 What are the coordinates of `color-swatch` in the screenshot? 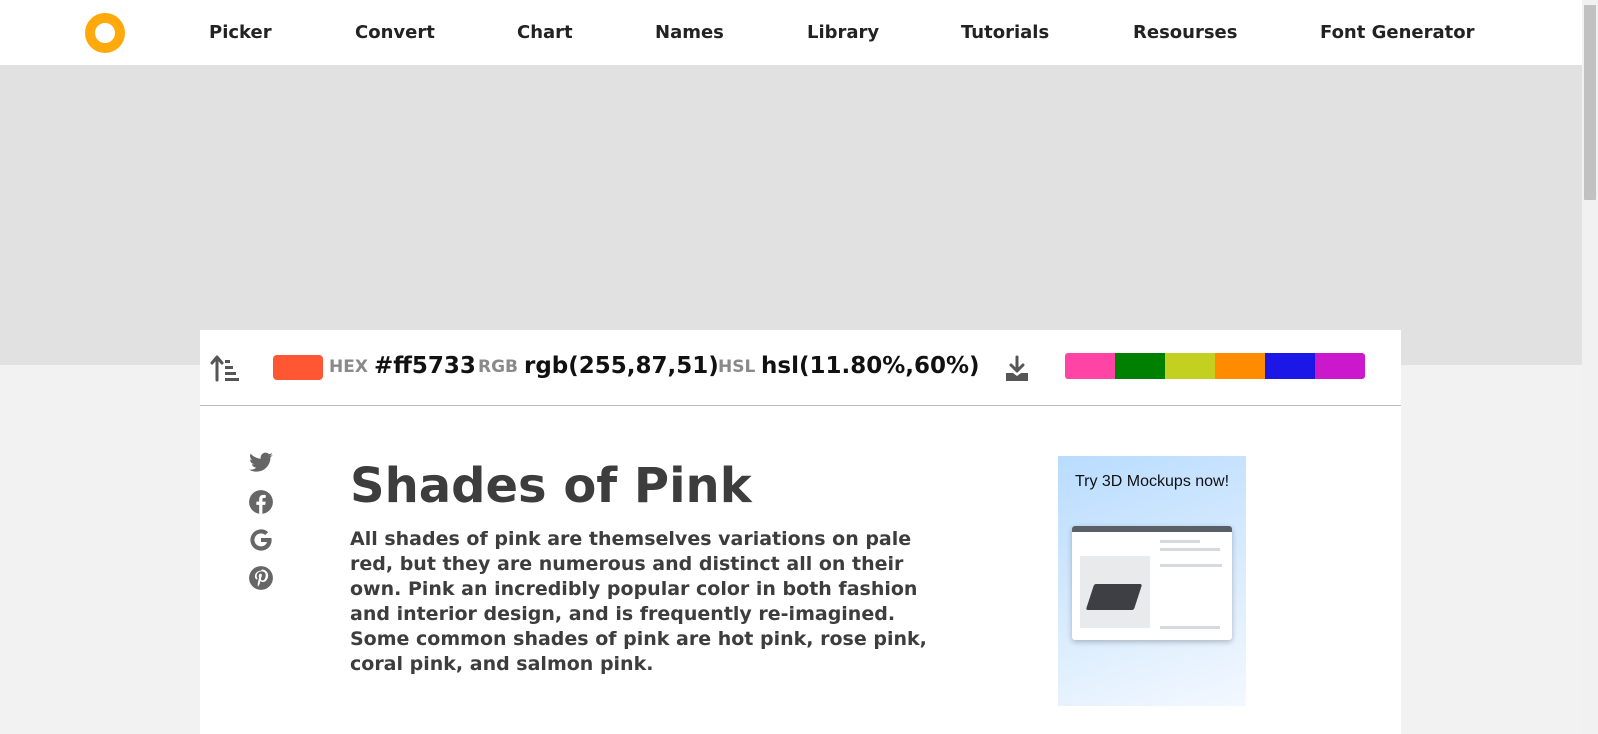 It's located at (298, 367).